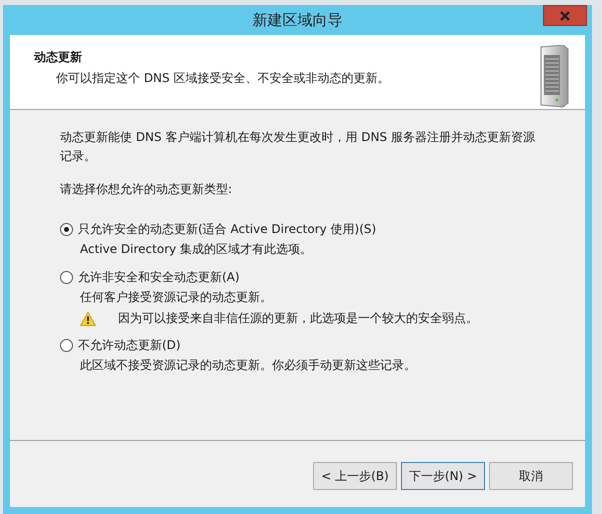 This screenshot has height=514, width=602. I want to click on page-subtitle: 你可以指定这个 DNS 区域接受安全、不安全或非动态的更新。, so click(222, 78).